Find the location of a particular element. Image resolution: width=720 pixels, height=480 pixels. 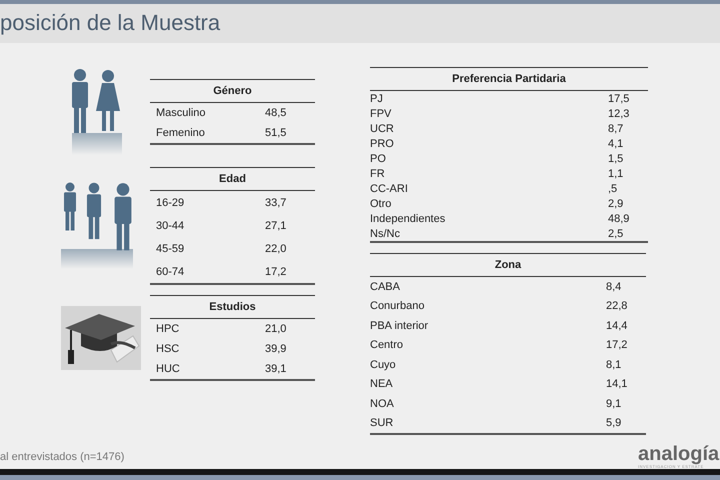

row-label: Femenino is located at coordinates (181, 133).